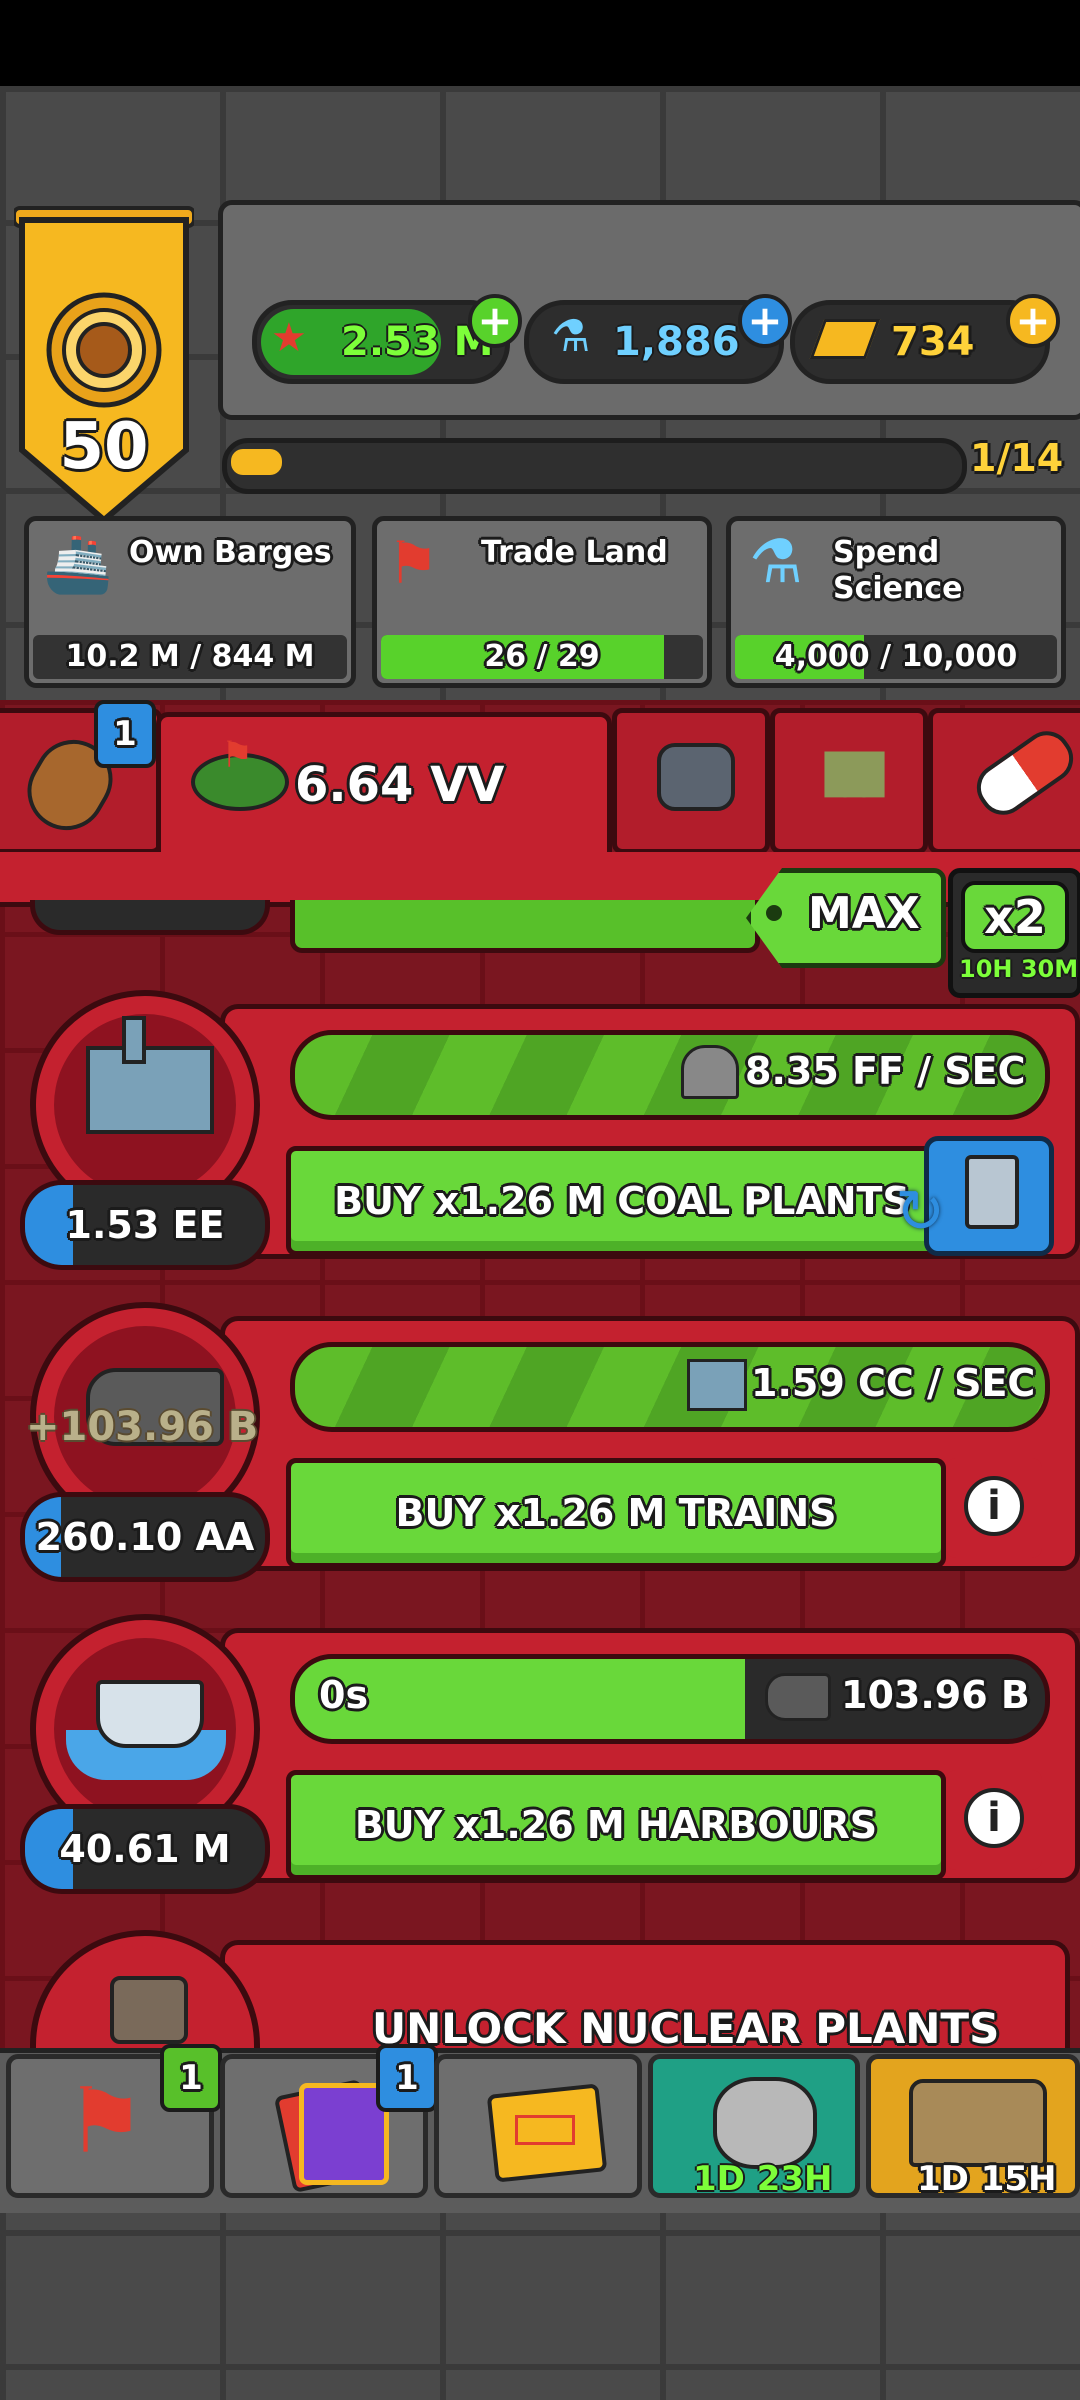  Describe the element at coordinates (616, 1513) in the screenshot. I see `buy-trains-button: BUY x1.26 M TRAINS` at that location.